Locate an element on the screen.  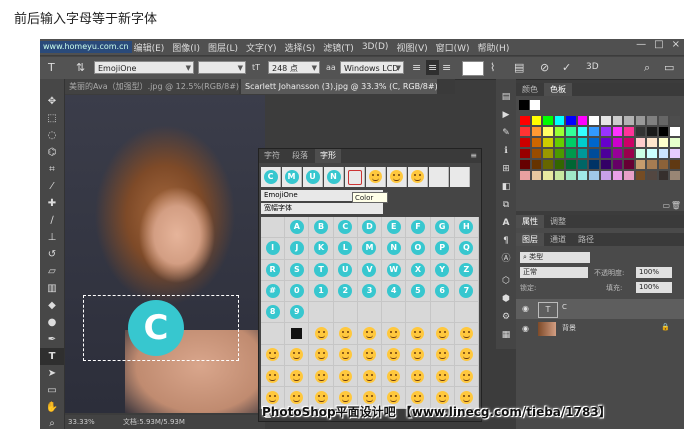
tab-ava-doc: 美丽的Ava（加强型）.jpg @ 12.5%(RGB/8#) is located at coordinates (152, 86).